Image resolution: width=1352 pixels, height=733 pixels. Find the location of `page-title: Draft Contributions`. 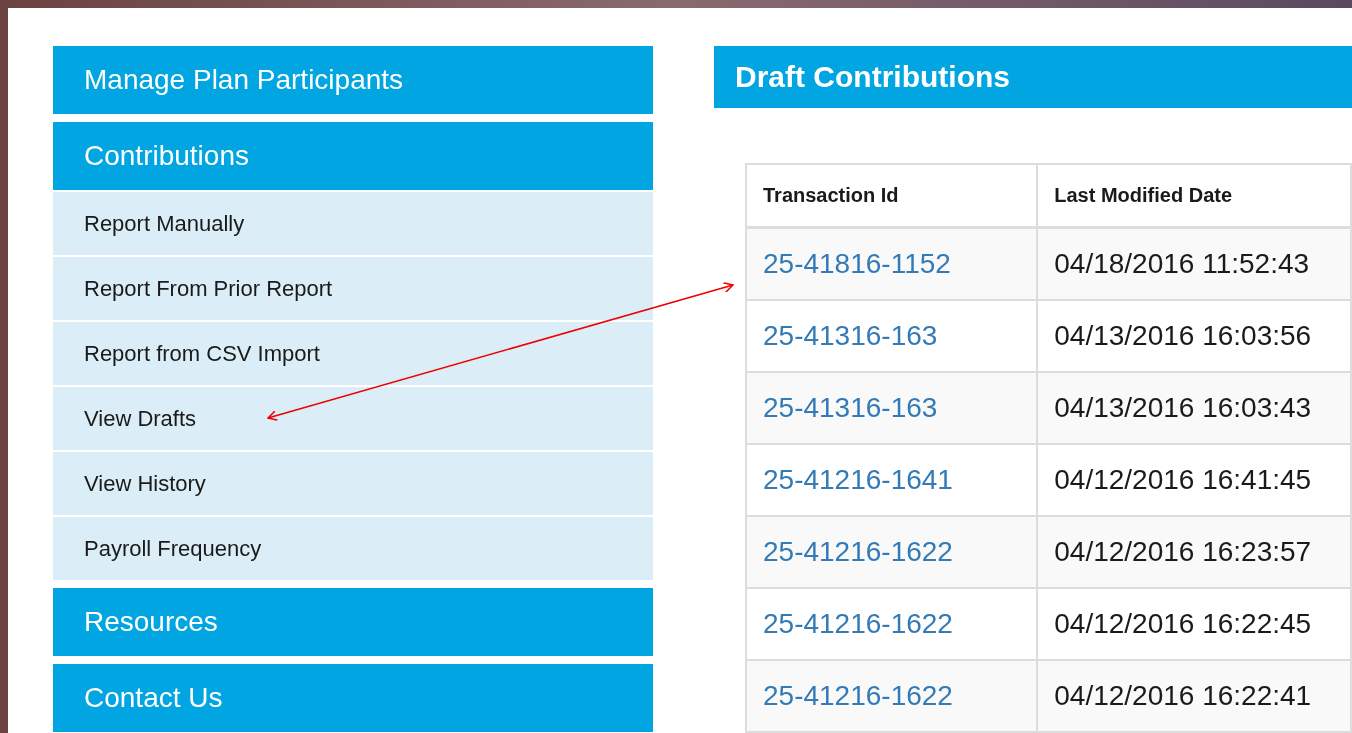

page-title: Draft Contributions is located at coordinates (1033, 77).